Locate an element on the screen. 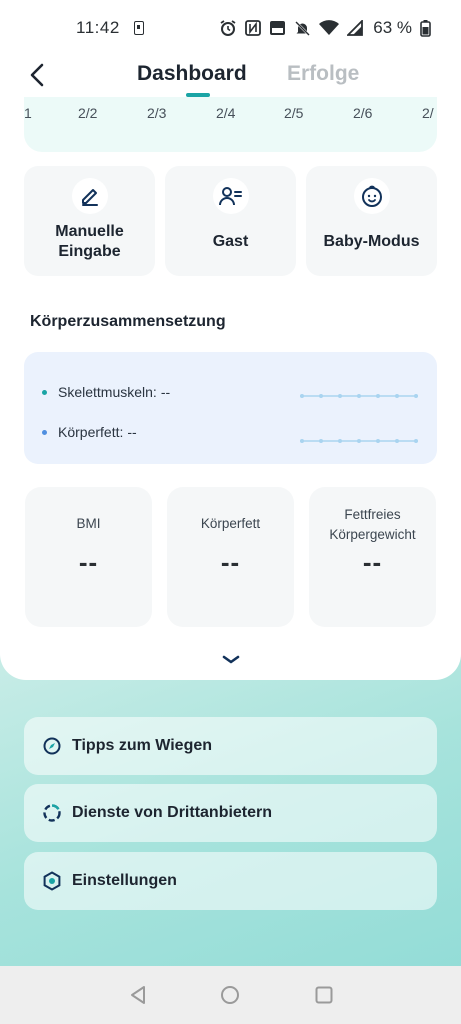 The height and width of the screenshot is (1024, 461). body-fat-label: Körperfett: is located at coordinates (91, 432).